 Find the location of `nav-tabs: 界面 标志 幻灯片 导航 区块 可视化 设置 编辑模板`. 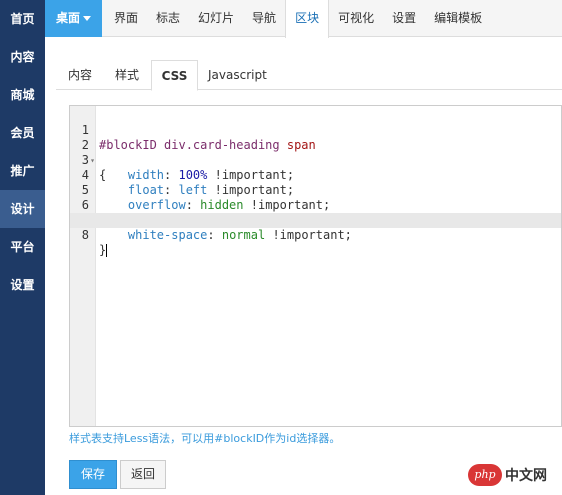

nav-tabs: 界面 标志 幻灯片 导航 区块 可视化 设置 编辑模板 is located at coordinates (298, 19).